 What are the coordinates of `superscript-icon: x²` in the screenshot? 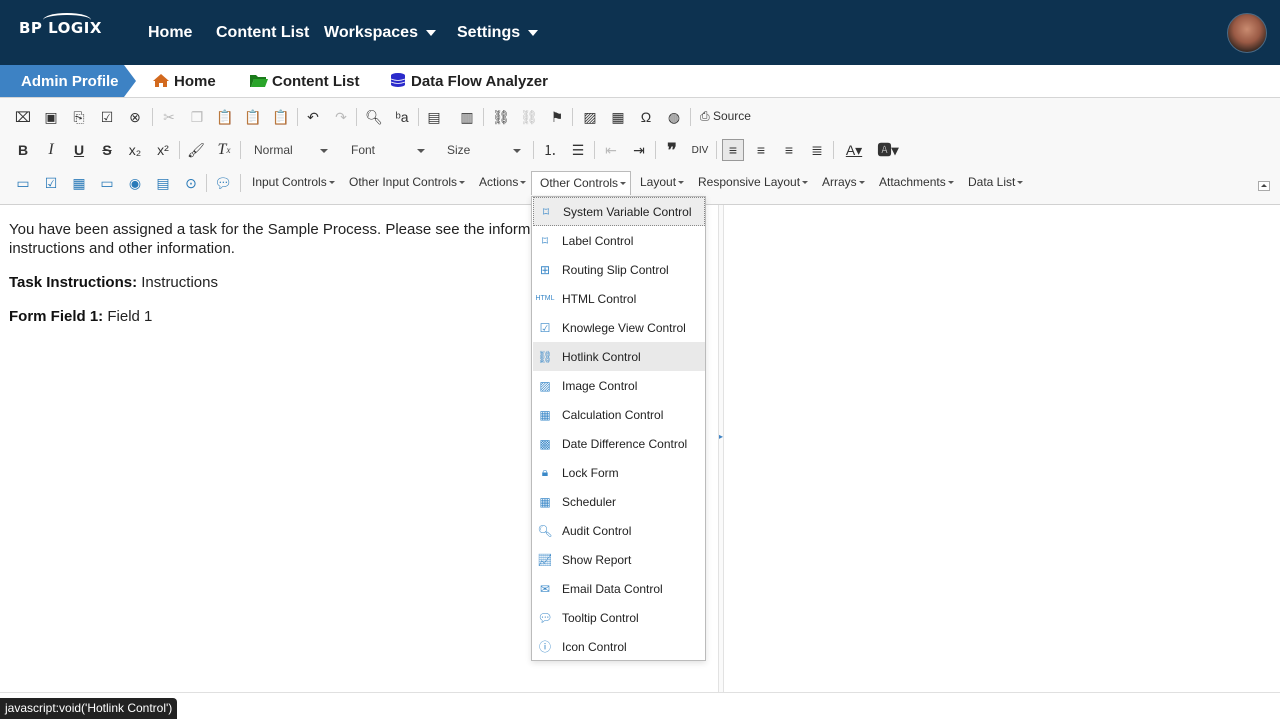 It's located at (163, 150).